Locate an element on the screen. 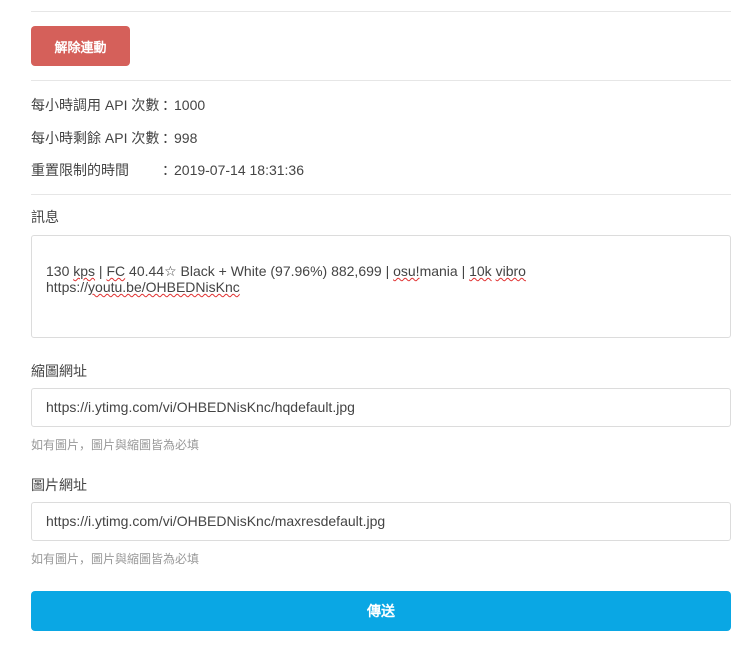 The width and height of the screenshot is (754, 651). thumbnail-help-text: 如有圖片，圖片與縮圖皆為必填 is located at coordinates (115, 445).